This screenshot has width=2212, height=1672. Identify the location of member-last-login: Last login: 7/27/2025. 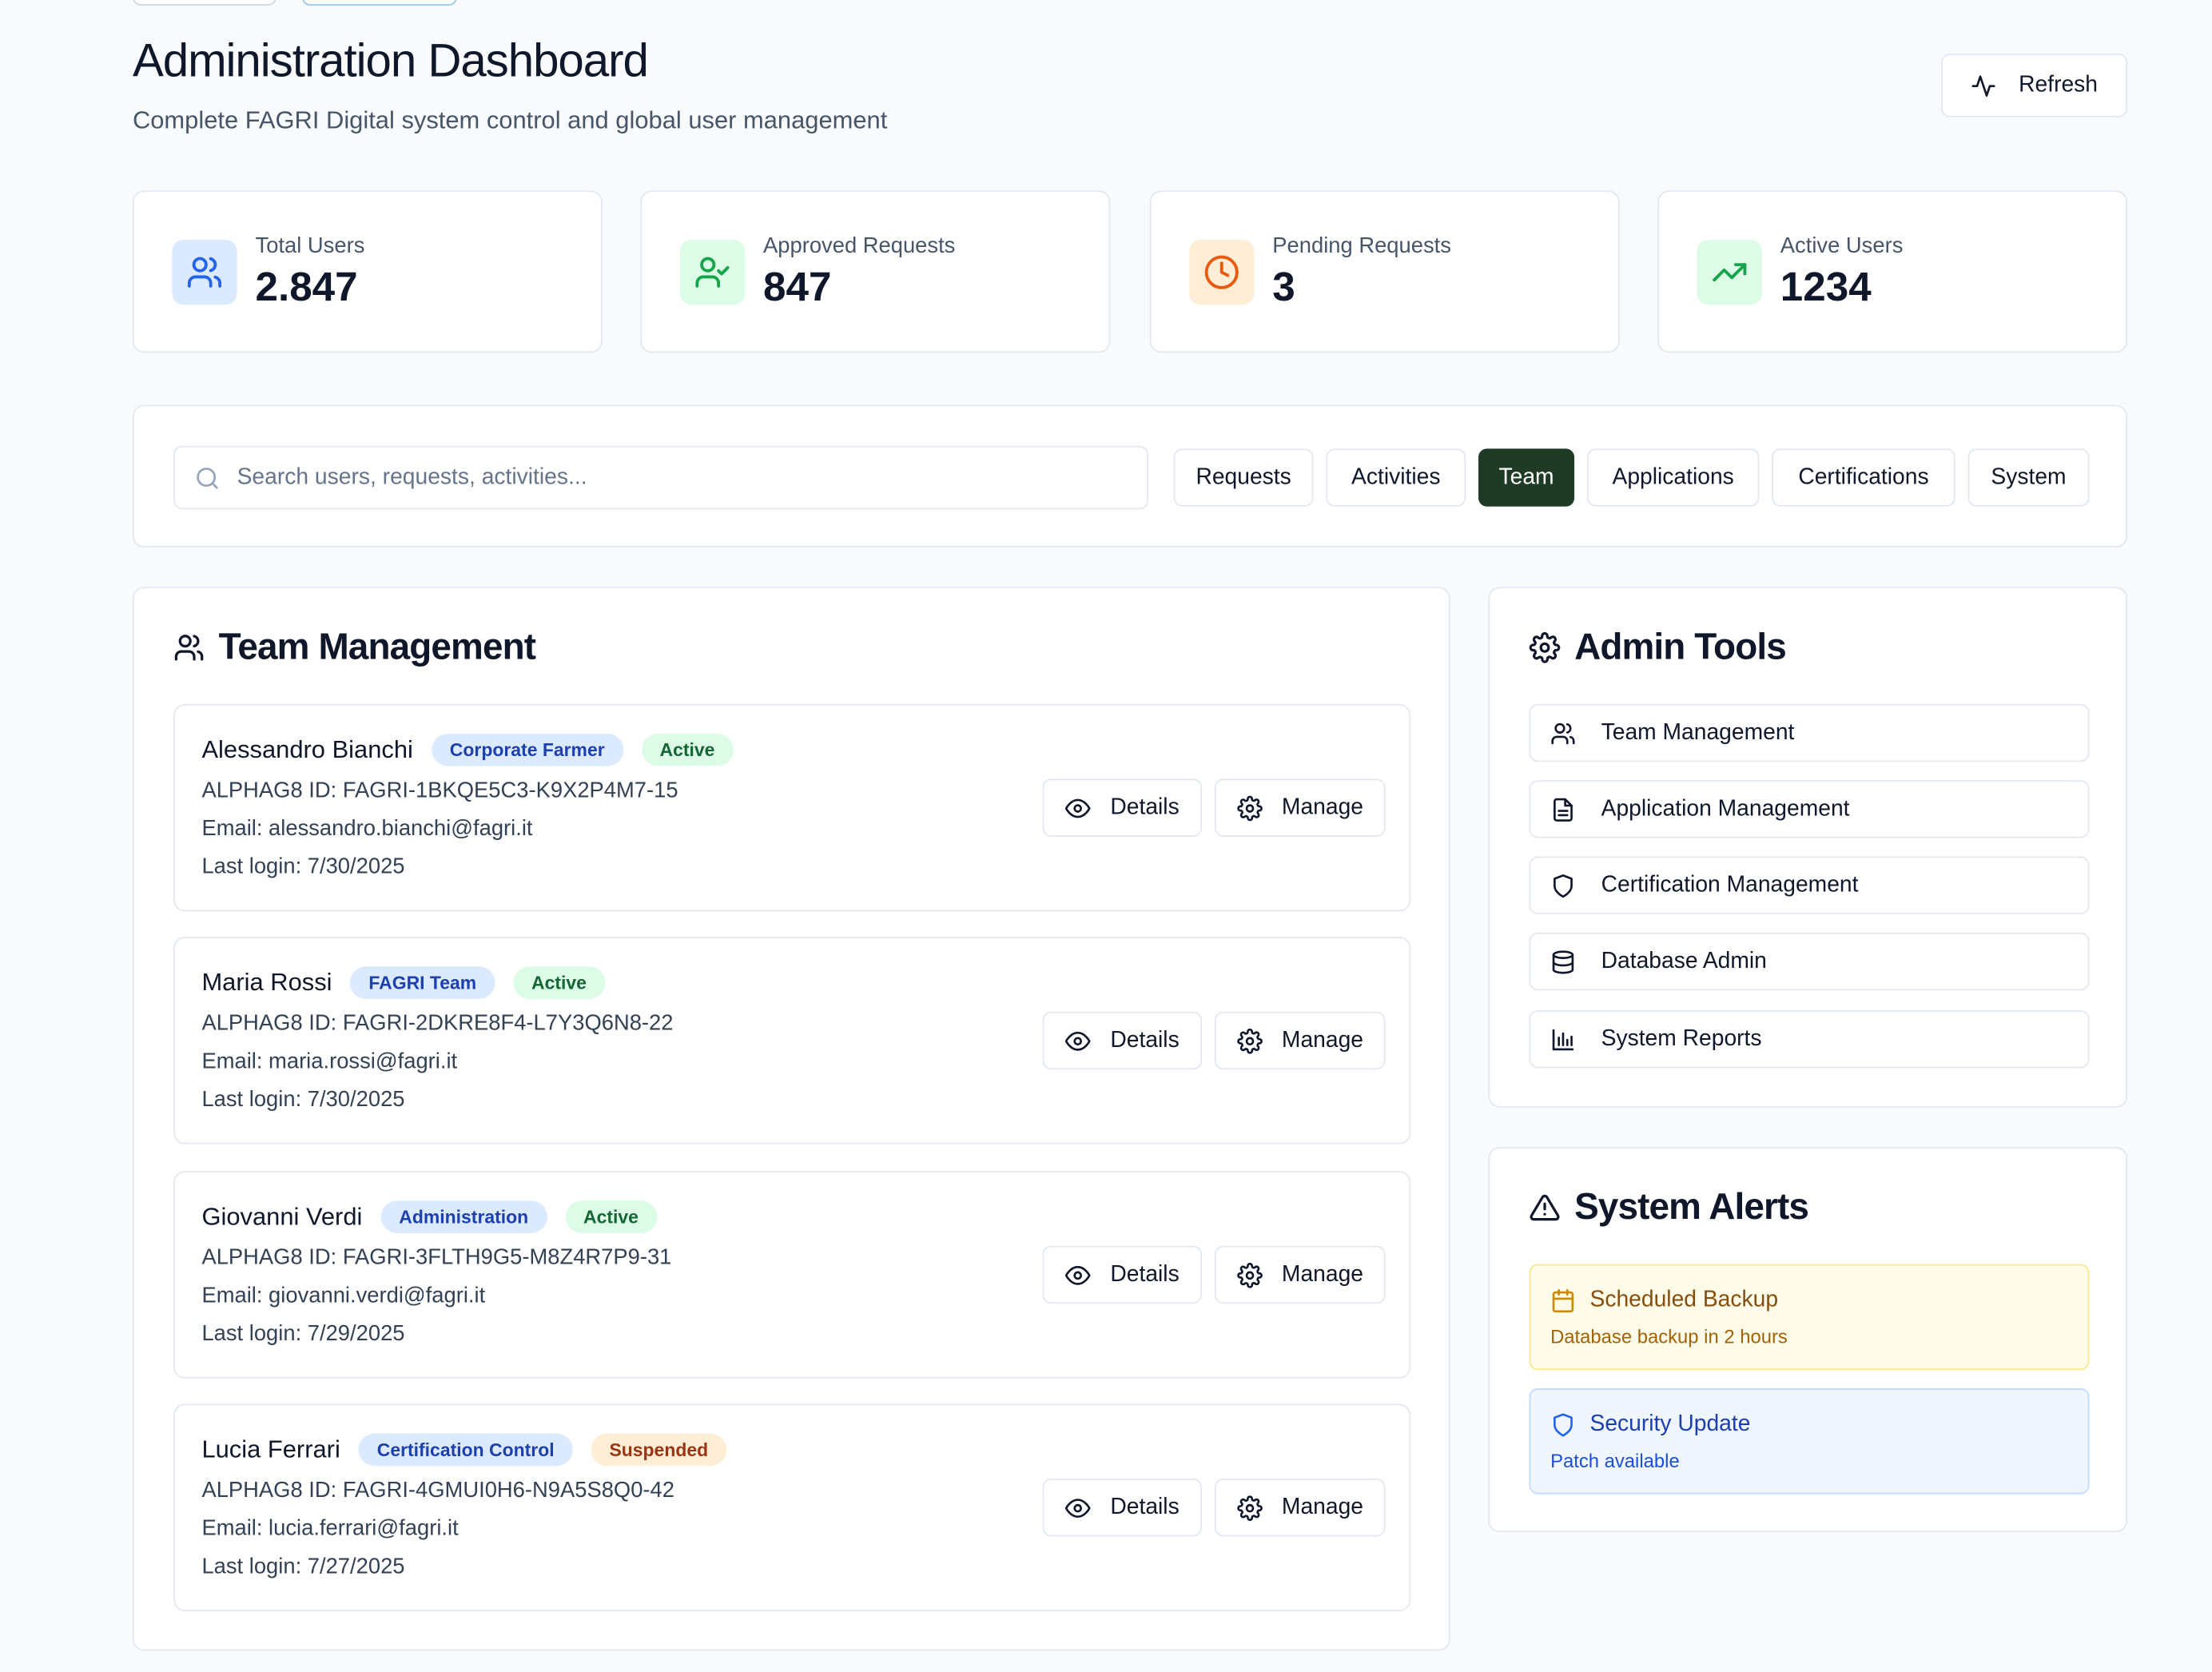
(303, 1567).